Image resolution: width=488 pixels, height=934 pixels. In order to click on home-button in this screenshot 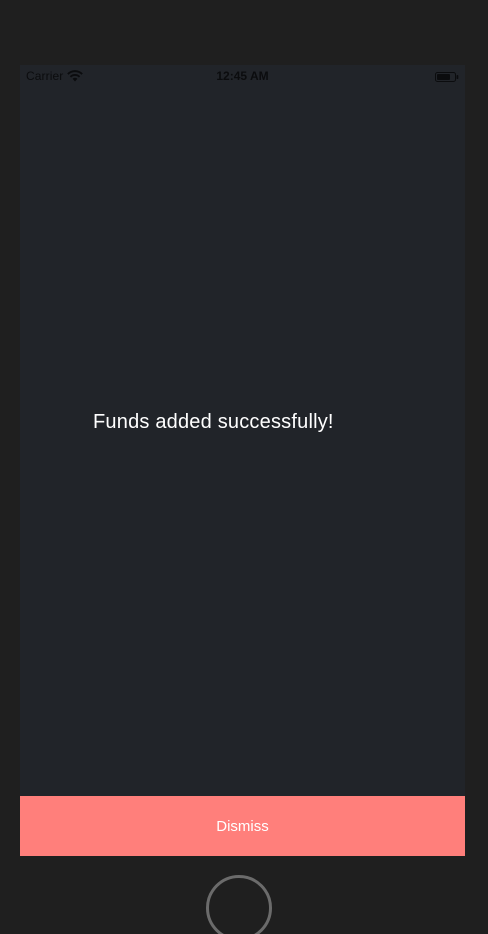, I will do `click(239, 904)`.